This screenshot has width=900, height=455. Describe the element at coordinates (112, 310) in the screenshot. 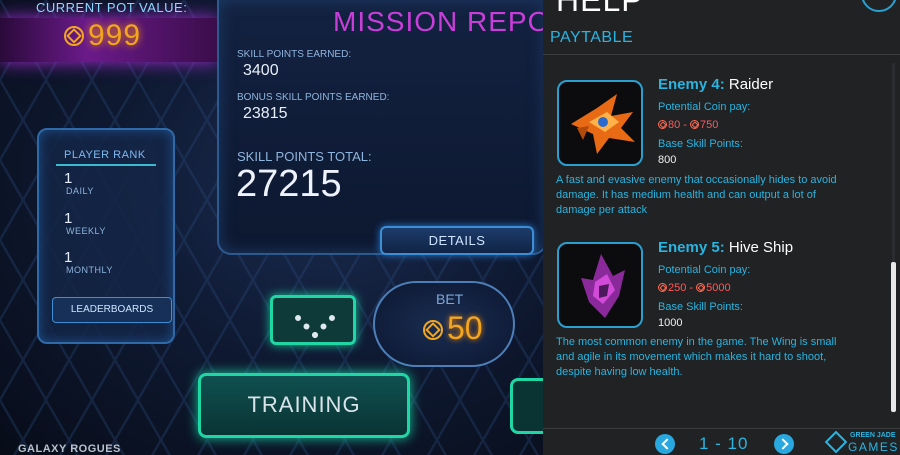

I see `leaderboards-button: LEADERBOARDS` at that location.